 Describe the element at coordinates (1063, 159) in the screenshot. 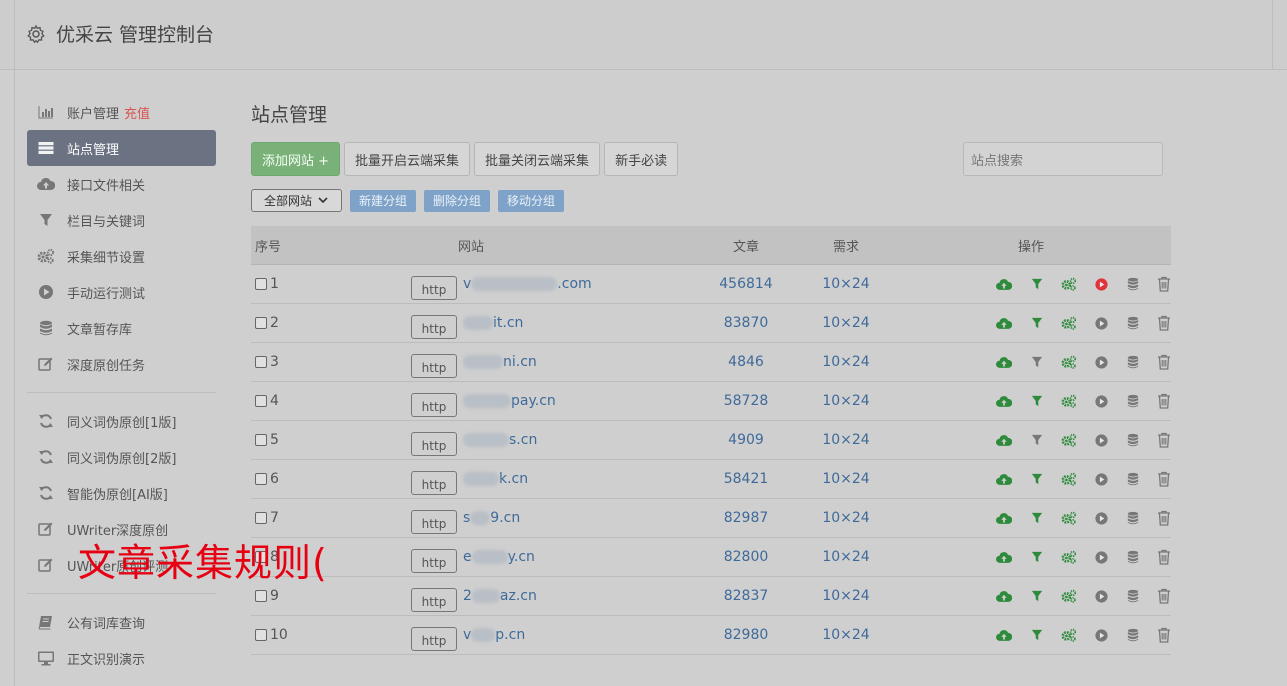

I see `site-search-input: 站点搜索` at that location.